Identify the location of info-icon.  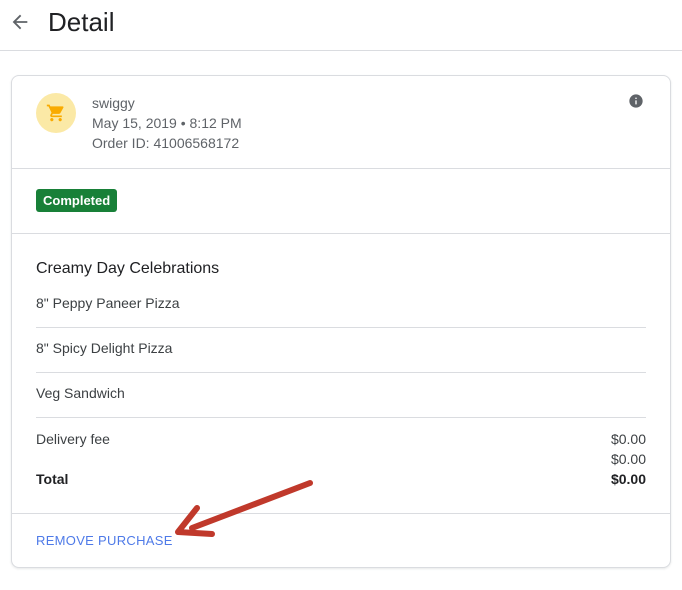
(636, 101).